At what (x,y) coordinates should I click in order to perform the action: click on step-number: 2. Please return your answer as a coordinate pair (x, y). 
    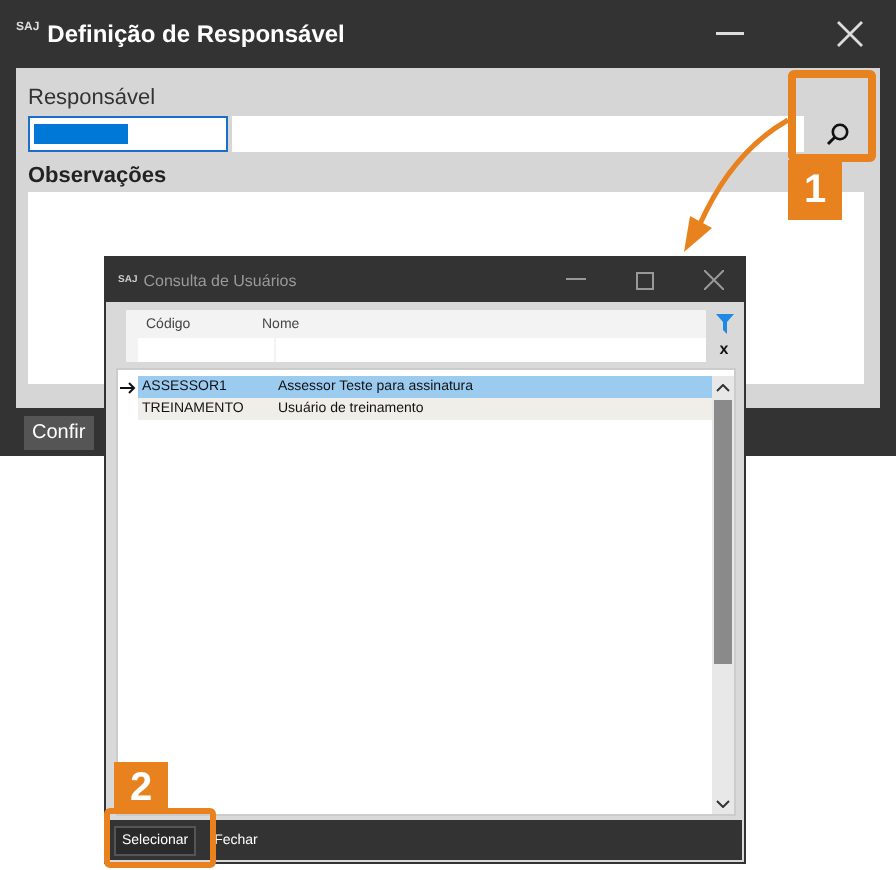
    Looking at the image, I should click on (141, 788).